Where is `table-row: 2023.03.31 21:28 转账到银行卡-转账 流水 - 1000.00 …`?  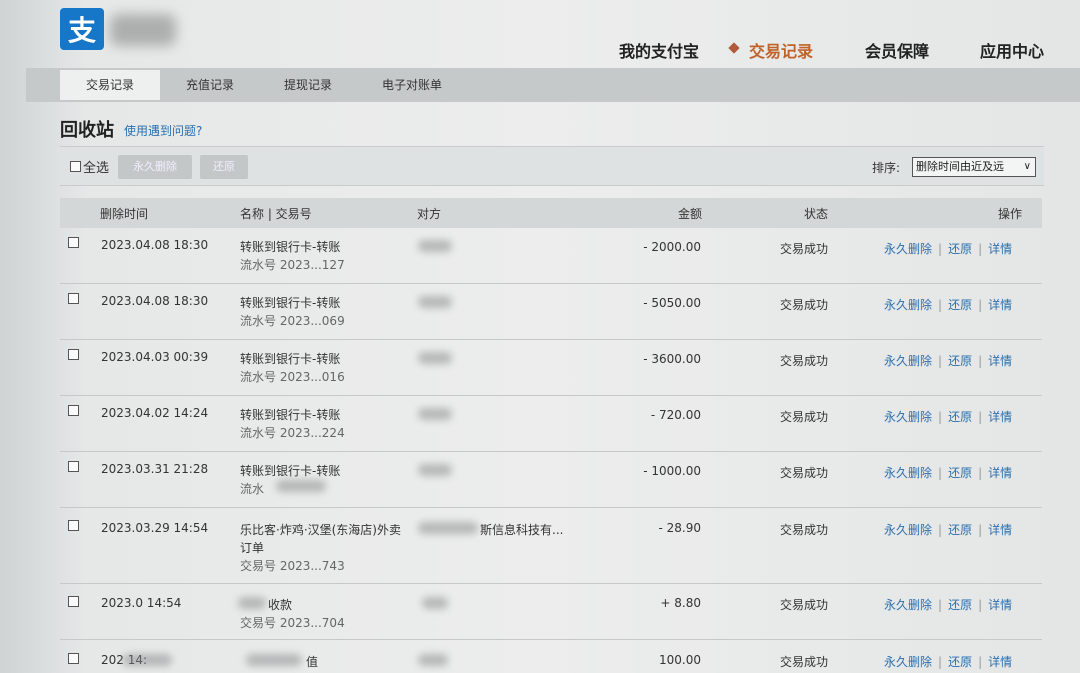
table-row: 2023.03.31 21:28 转账到银行卡-转账 流水 - 1000.00 … is located at coordinates (551, 480).